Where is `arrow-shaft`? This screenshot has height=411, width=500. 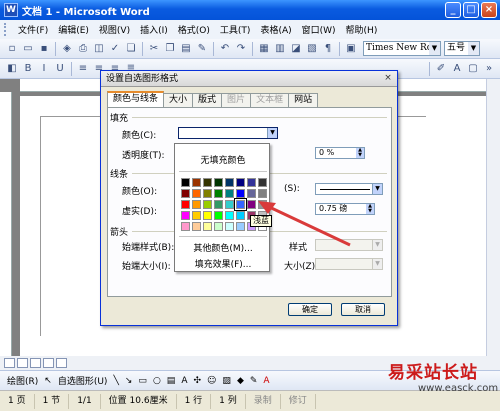 arrow-shaft is located at coordinates (307, 225).